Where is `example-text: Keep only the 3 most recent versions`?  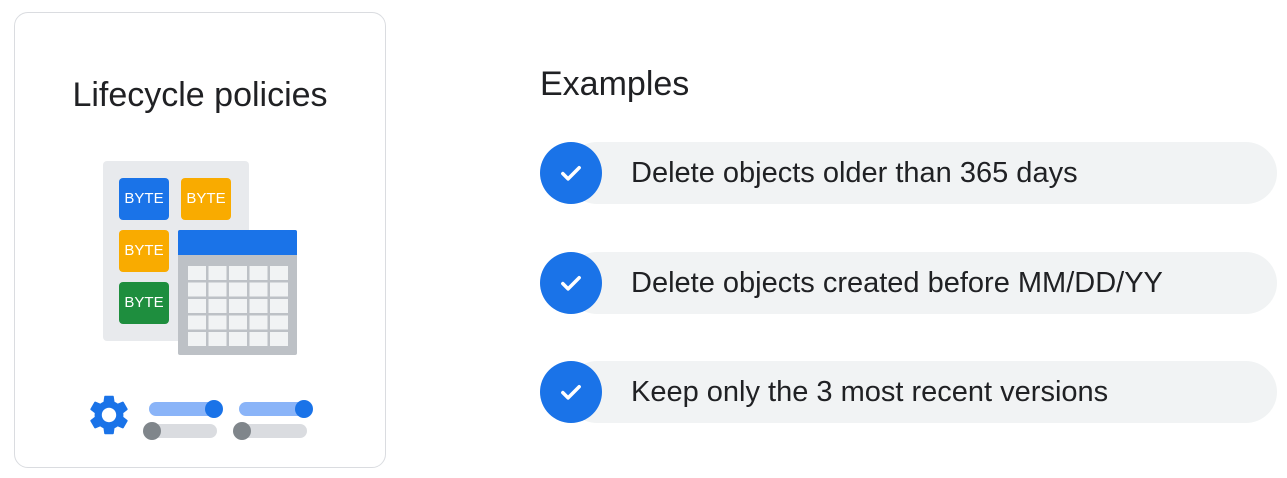
example-text: Keep only the 3 most recent versions is located at coordinates (870, 392).